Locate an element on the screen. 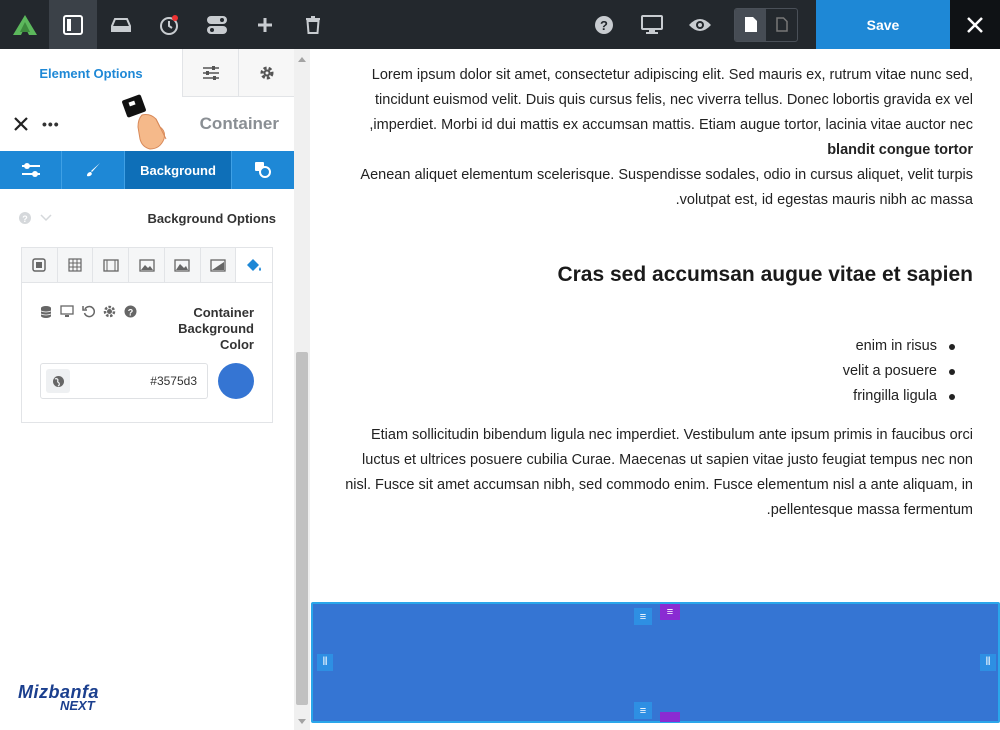  bg-gradient-icon is located at coordinates (219, 265).